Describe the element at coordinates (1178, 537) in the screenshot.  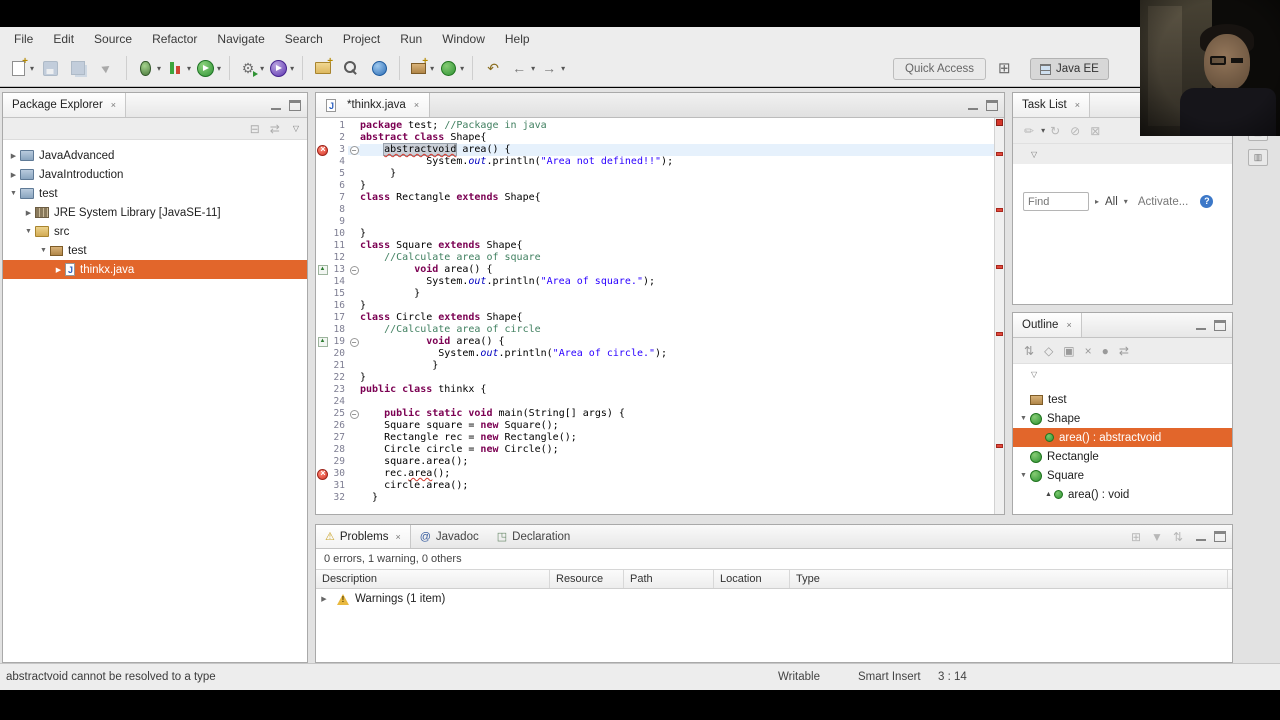
I see `focus-on-active-task-icon: ⇅` at that location.